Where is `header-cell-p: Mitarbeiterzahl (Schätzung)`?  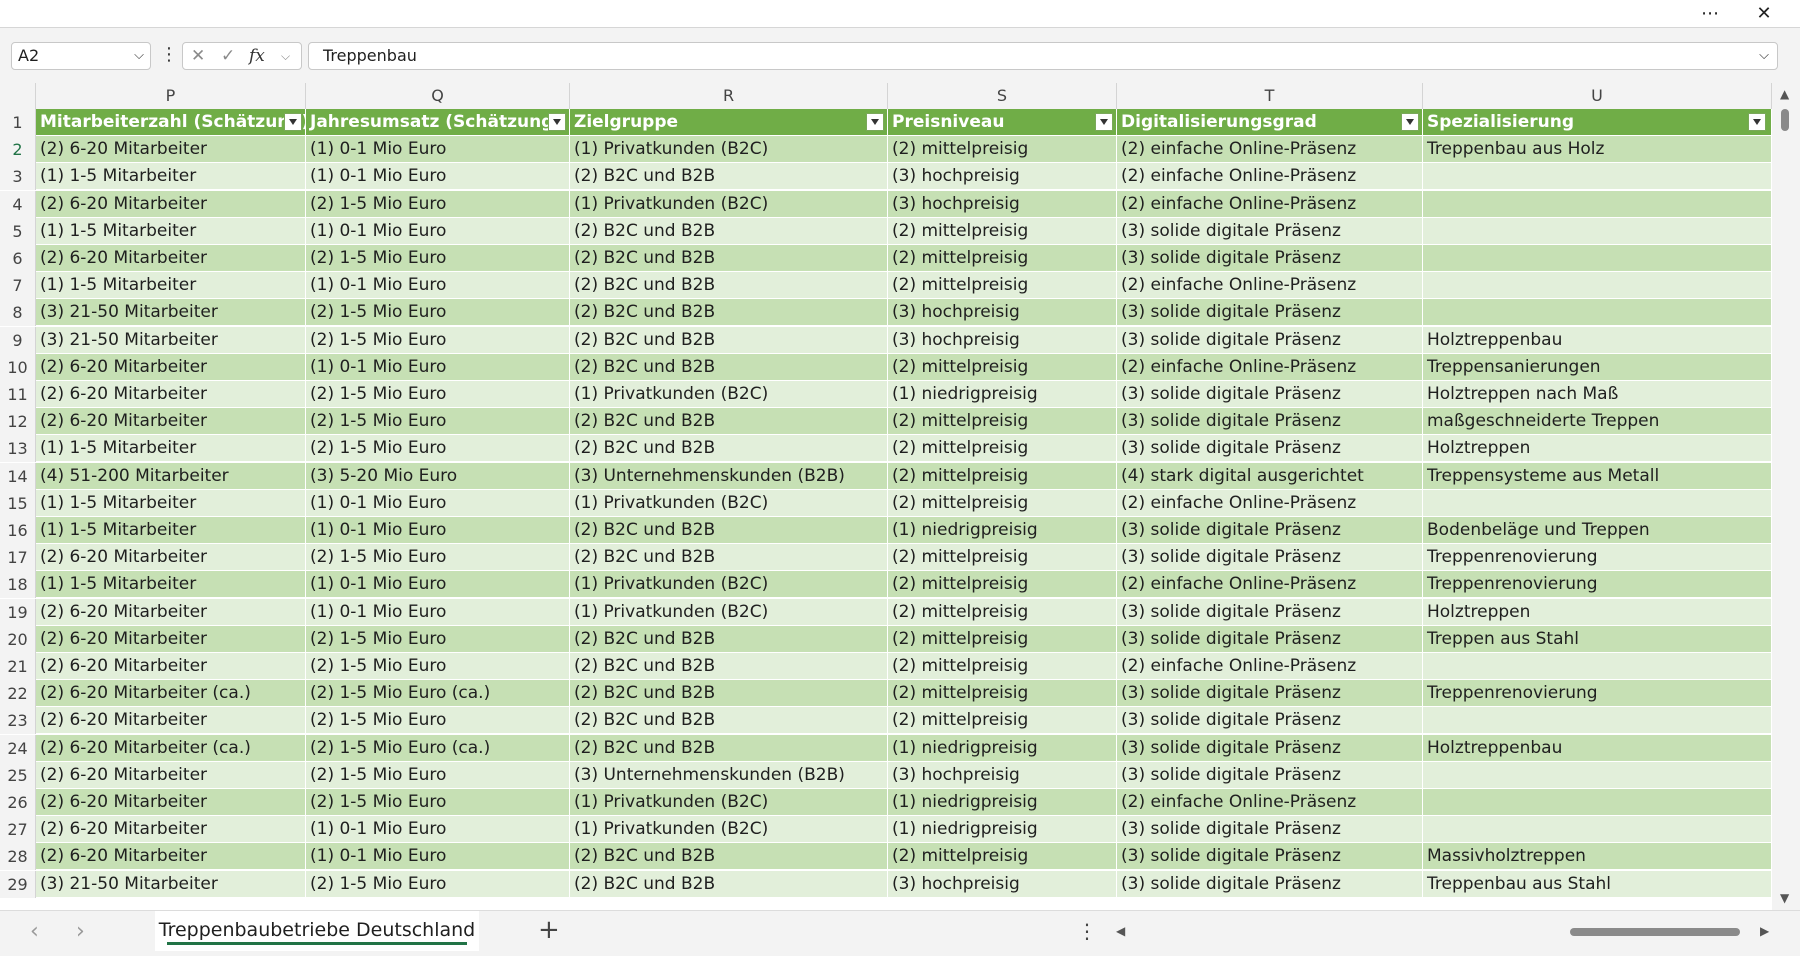
header-cell-p: Mitarbeiterzahl (Schätzung) is located at coordinates (171, 122).